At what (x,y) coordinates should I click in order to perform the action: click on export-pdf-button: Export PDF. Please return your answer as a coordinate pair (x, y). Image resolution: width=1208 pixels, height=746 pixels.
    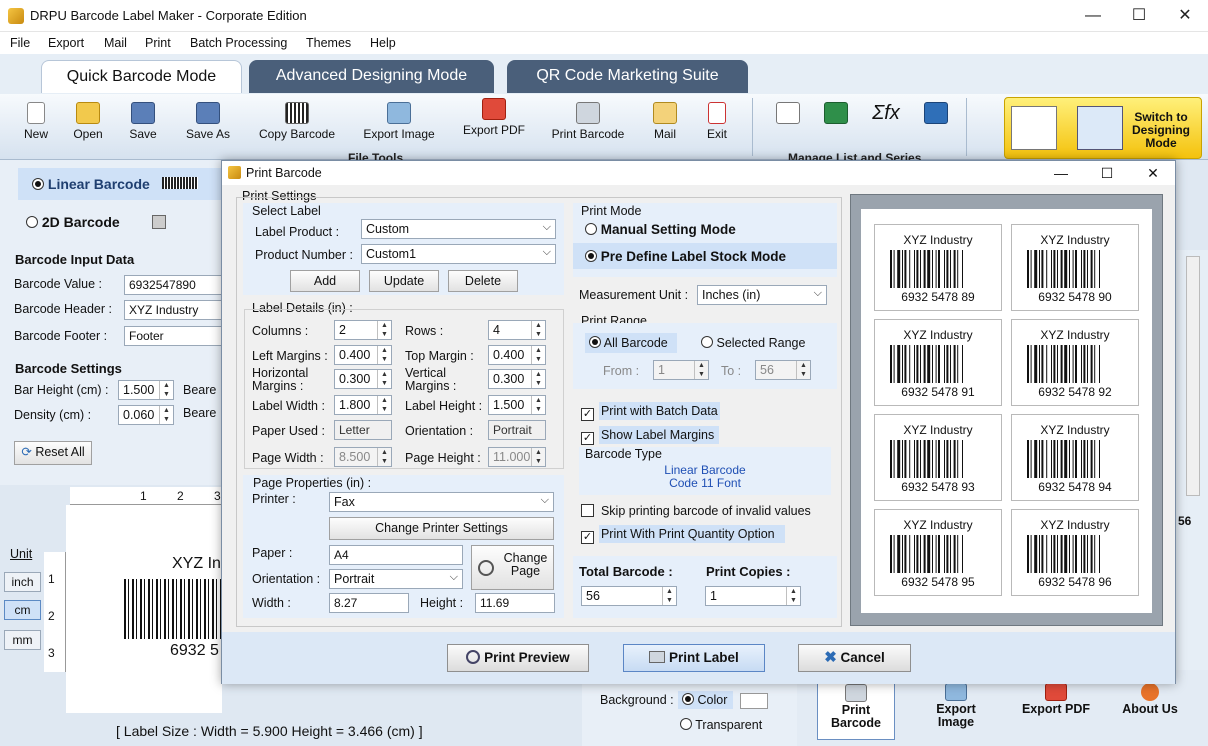
    Looking at the image, I should click on (494, 117).